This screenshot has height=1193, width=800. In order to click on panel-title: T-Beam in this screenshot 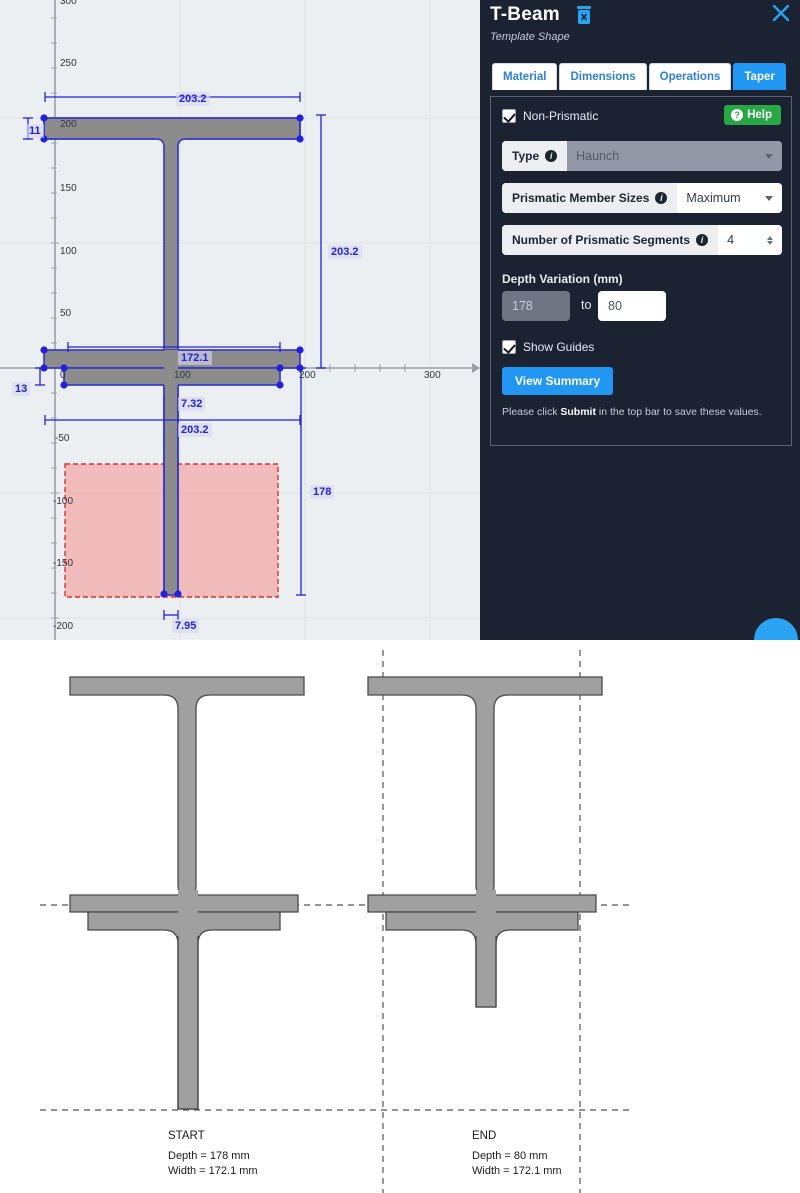, I will do `click(525, 14)`.